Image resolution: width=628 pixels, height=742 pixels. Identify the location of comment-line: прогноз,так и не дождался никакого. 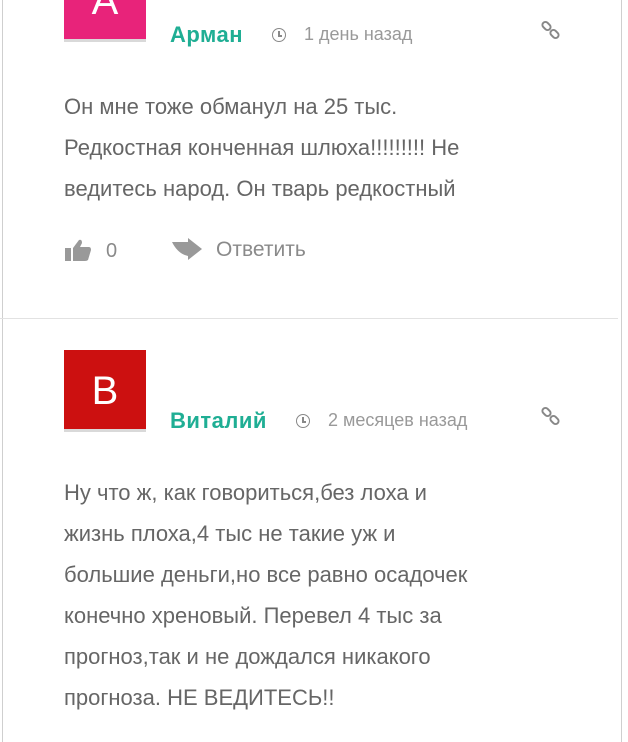
(247, 656).